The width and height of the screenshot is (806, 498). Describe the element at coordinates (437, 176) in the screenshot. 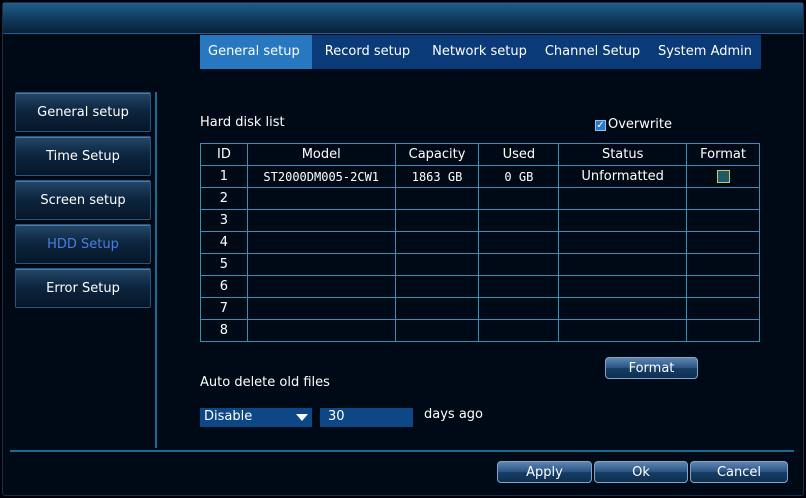

I see `cell-capacity: 1863 GB` at that location.